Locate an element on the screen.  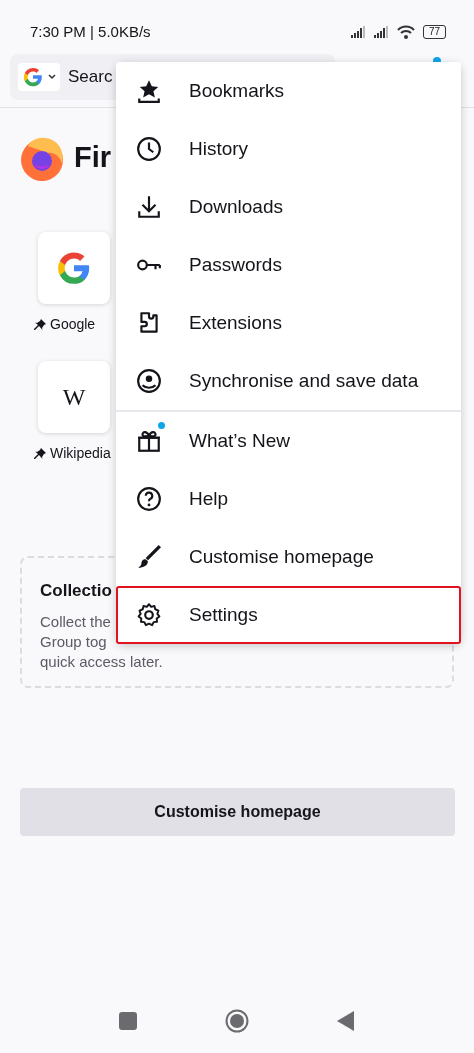
menu-item: Synchronise and save data is located at coordinates (288, 381).